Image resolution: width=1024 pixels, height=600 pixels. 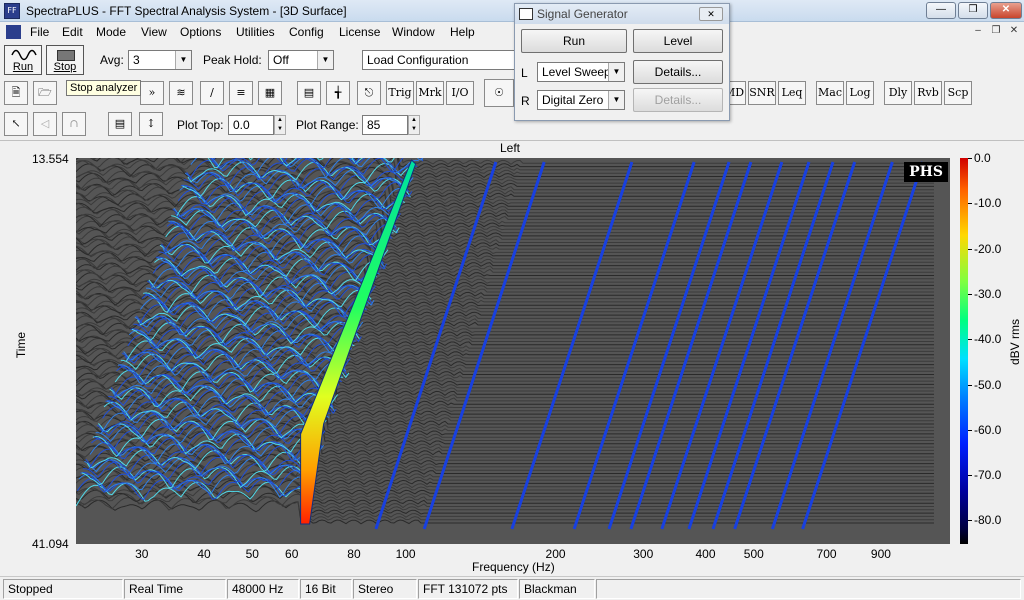 I want to click on peak-icon: ∩, so click(x=74, y=124).